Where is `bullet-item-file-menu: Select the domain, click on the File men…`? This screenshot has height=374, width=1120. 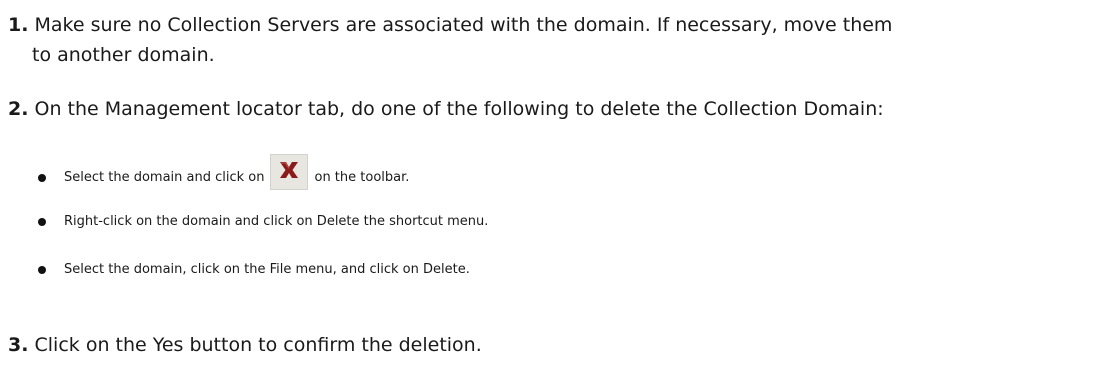 bullet-item-file-menu: Select the domain, click on the File men… is located at coordinates (254, 270).